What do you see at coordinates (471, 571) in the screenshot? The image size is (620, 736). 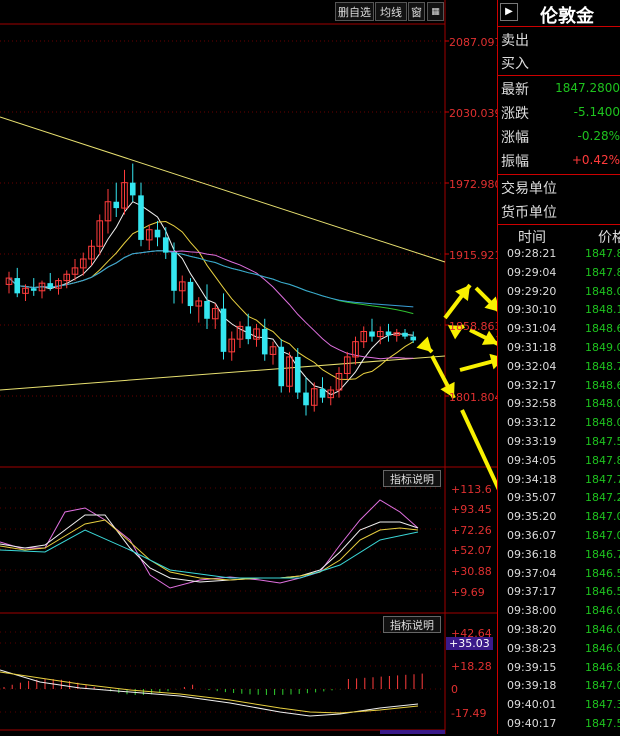 I see `osc-label-30: +30.88` at bounding box center [471, 571].